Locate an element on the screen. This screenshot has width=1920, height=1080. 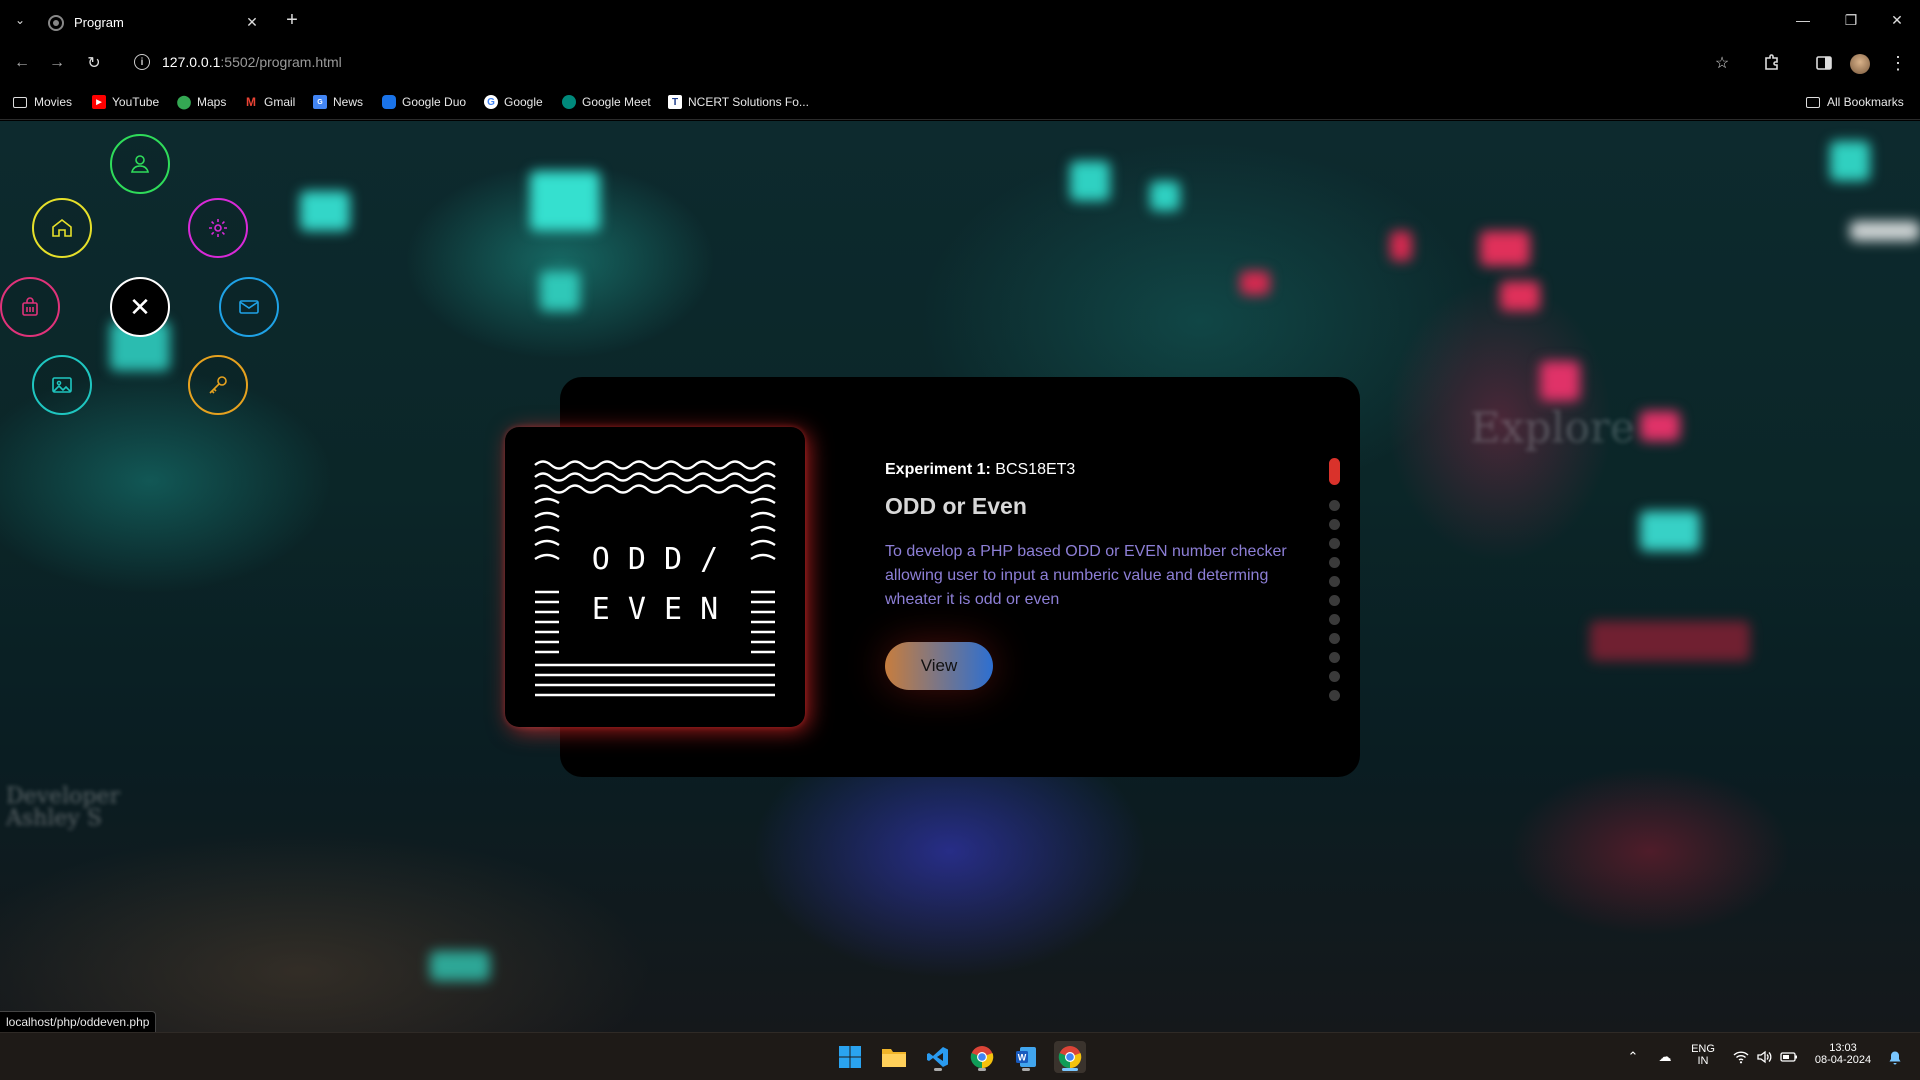
tab-search-chevron-icon: ⌄ is located at coordinates (20, 20).